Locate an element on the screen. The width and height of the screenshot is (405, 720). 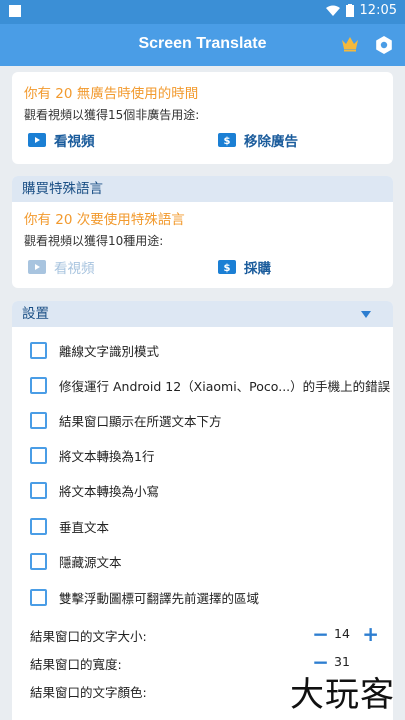
status-bar: 12:05 is located at coordinates (202, 12).